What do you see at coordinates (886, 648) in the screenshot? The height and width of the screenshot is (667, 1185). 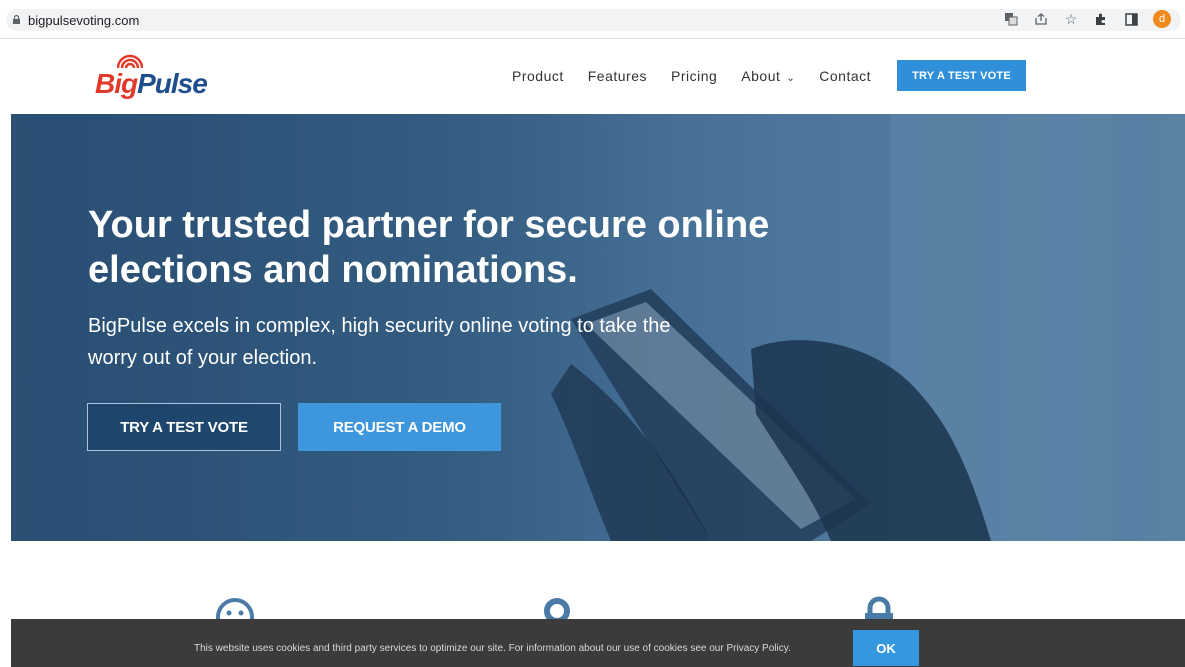 I see `cookie-ok-button: OK` at bounding box center [886, 648].